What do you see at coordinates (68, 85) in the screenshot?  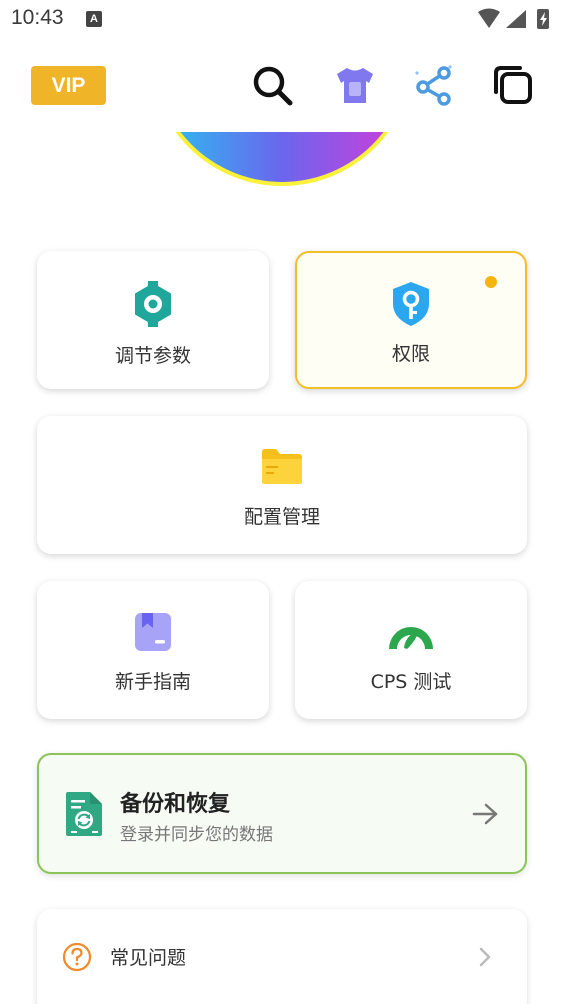 I see `vip-button: VIP` at bounding box center [68, 85].